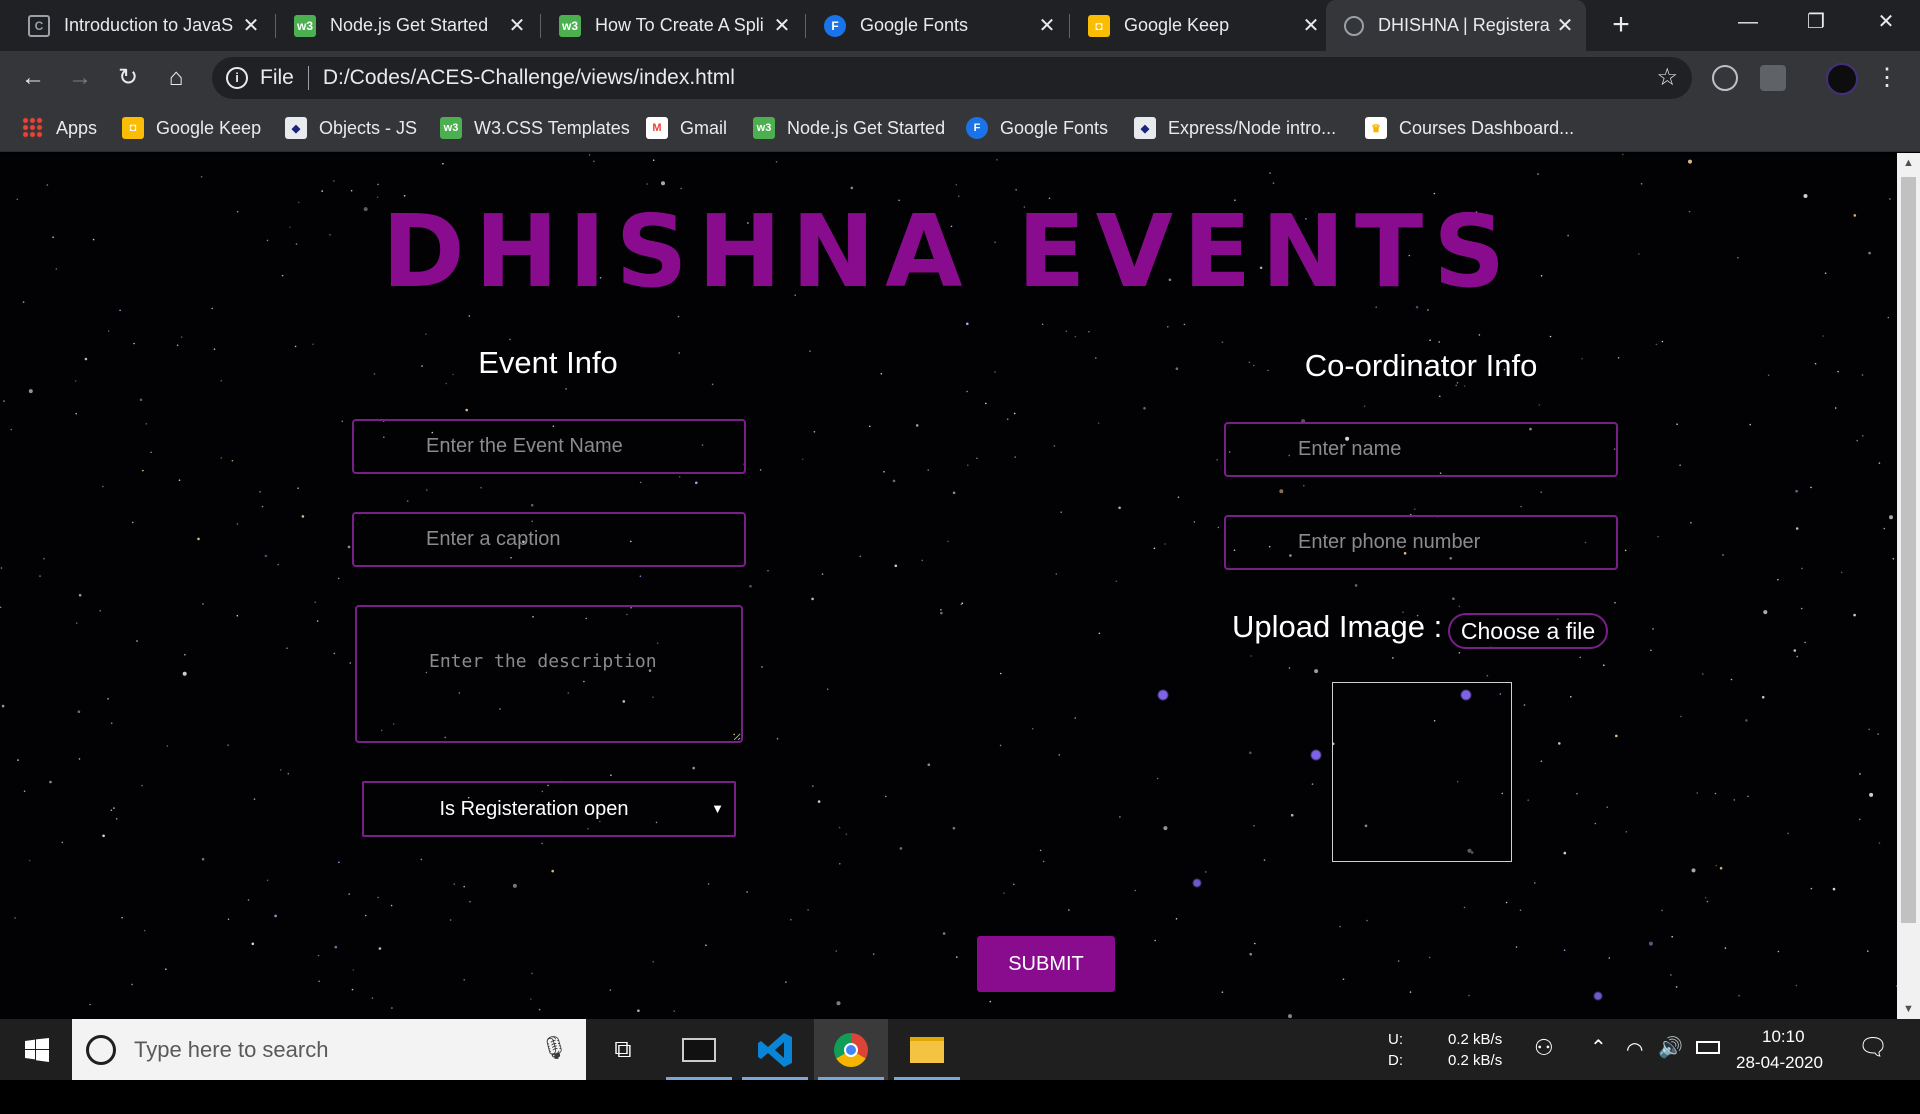  Describe the element at coordinates (407, 25) in the screenshot. I see `tab-nodejs-get-started: w3 Node.js Get Started ✕` at that location.